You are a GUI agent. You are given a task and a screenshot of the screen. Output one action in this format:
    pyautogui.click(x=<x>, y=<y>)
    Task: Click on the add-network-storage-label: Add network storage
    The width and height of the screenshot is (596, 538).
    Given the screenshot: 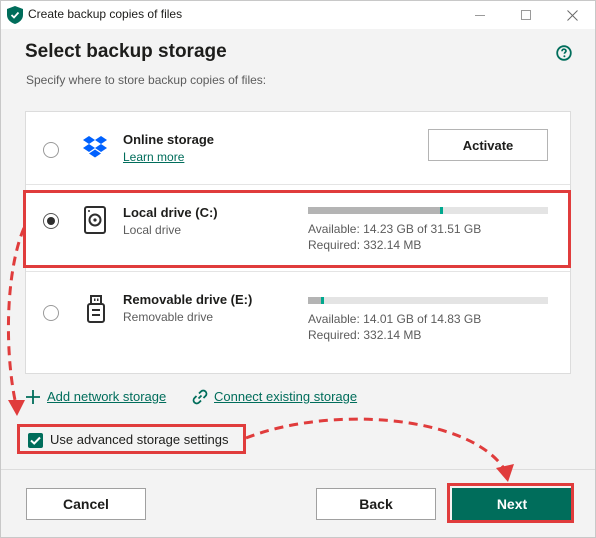 What is the action you would take?
    pyautogui.click(x=107, y=396)
    